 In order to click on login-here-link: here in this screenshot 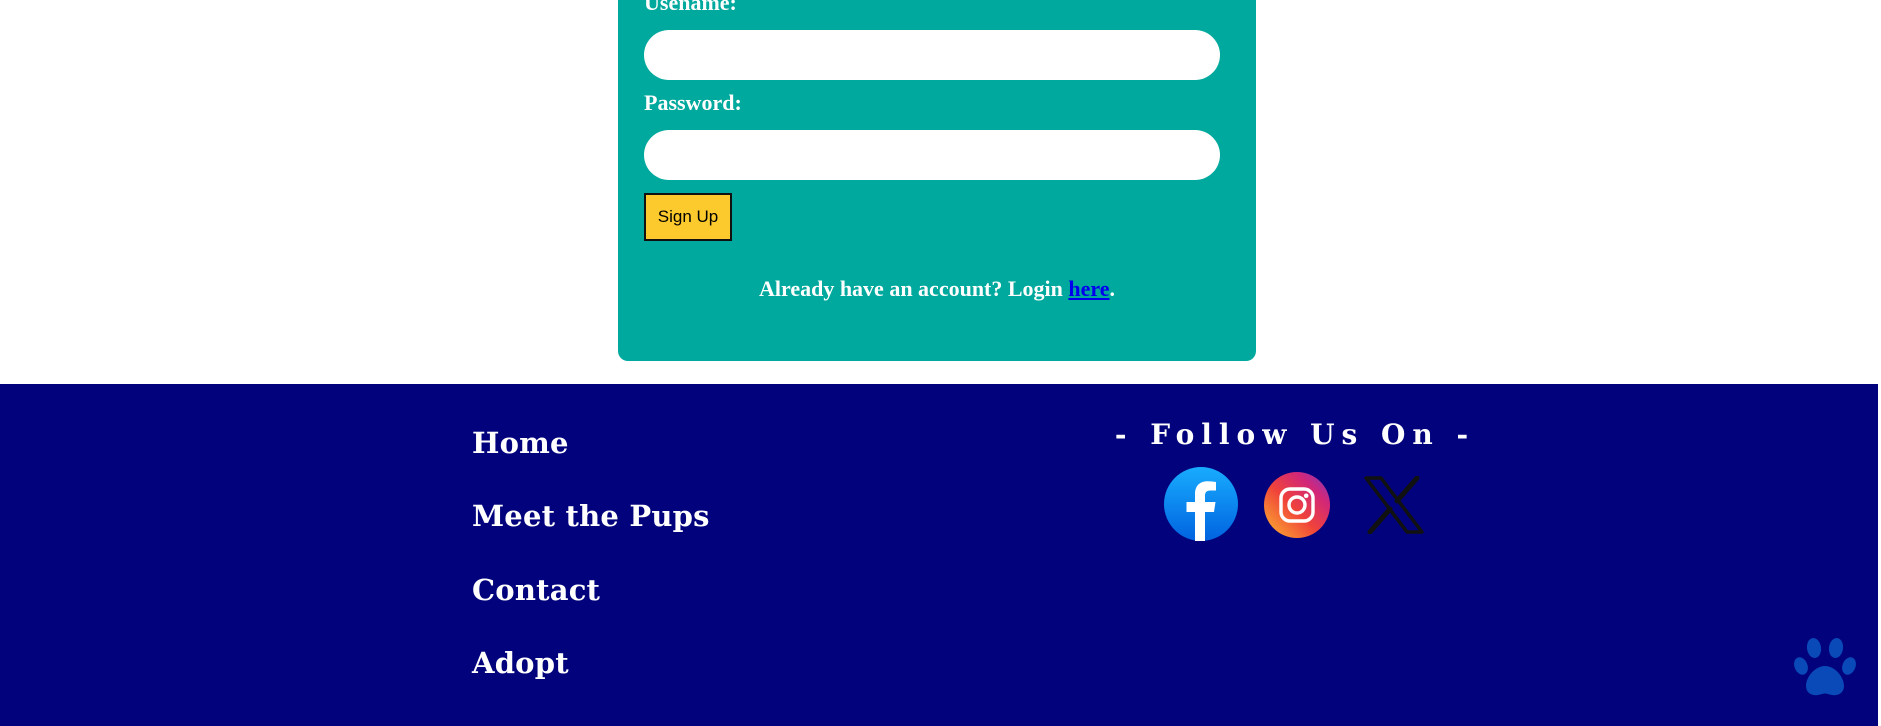, I will do `click(1088, 288)`.